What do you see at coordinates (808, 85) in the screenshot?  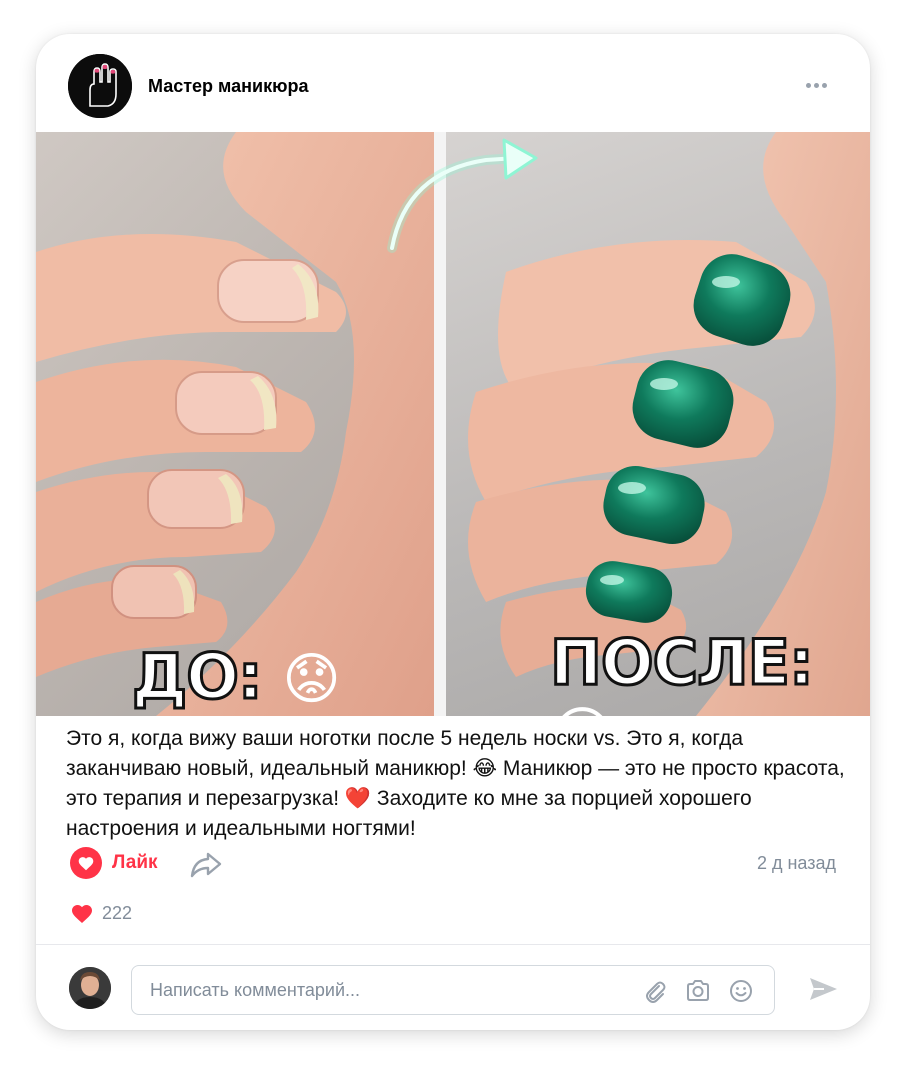 I see `more-horizontal-icon` at bounding box center [808, 85].